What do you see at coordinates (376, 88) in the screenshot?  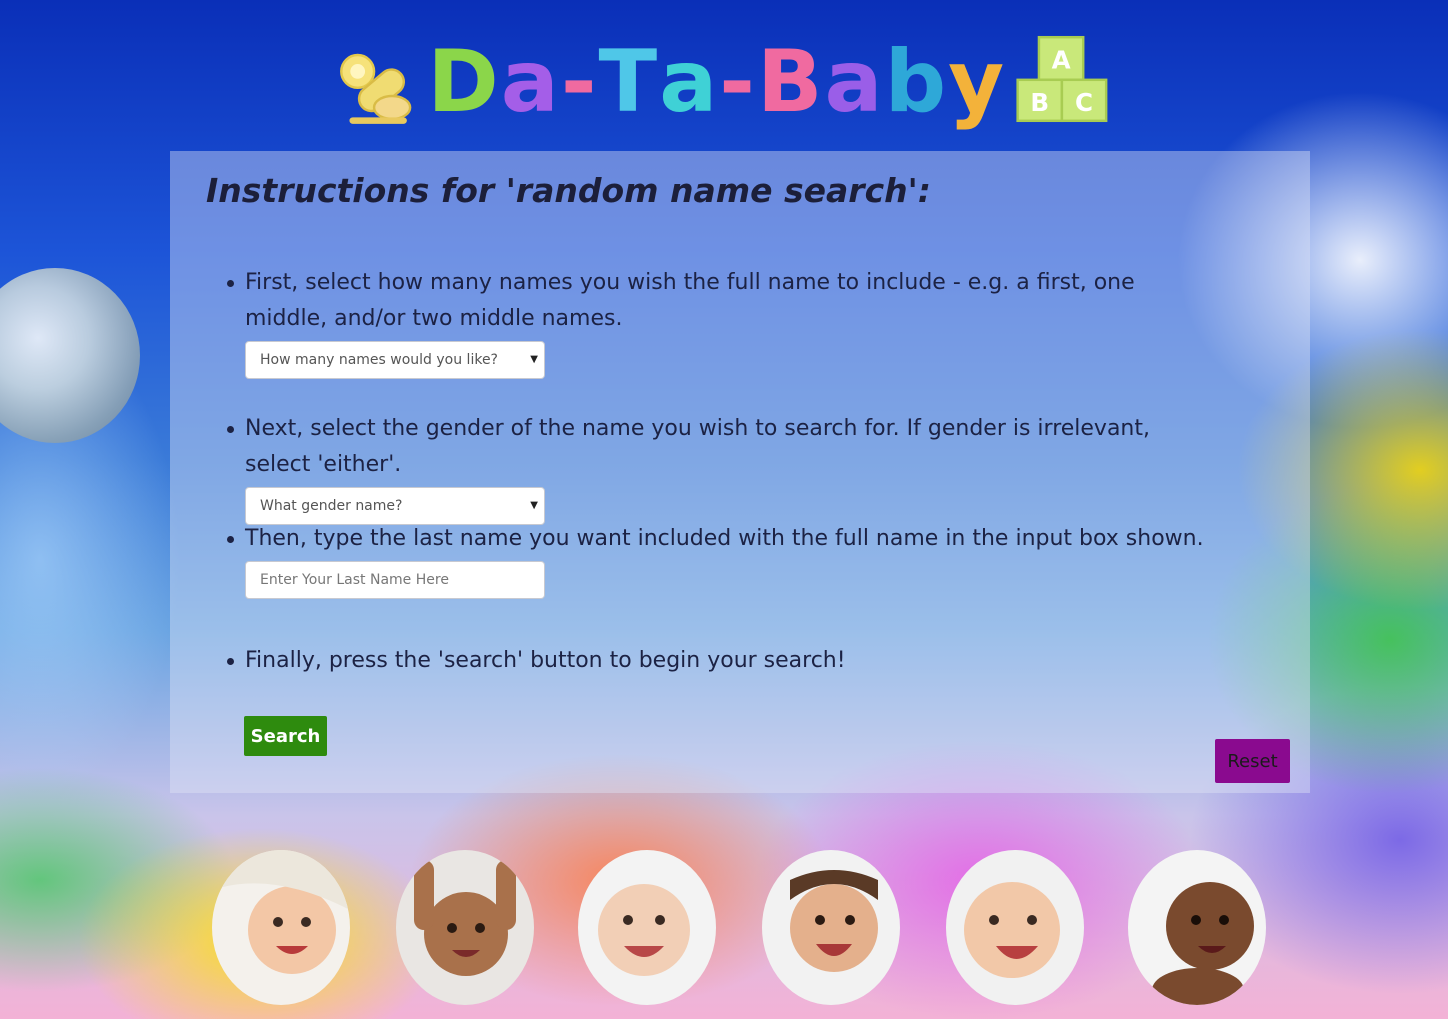 I see `pacifier-icon` at bounding box center [376, 88].